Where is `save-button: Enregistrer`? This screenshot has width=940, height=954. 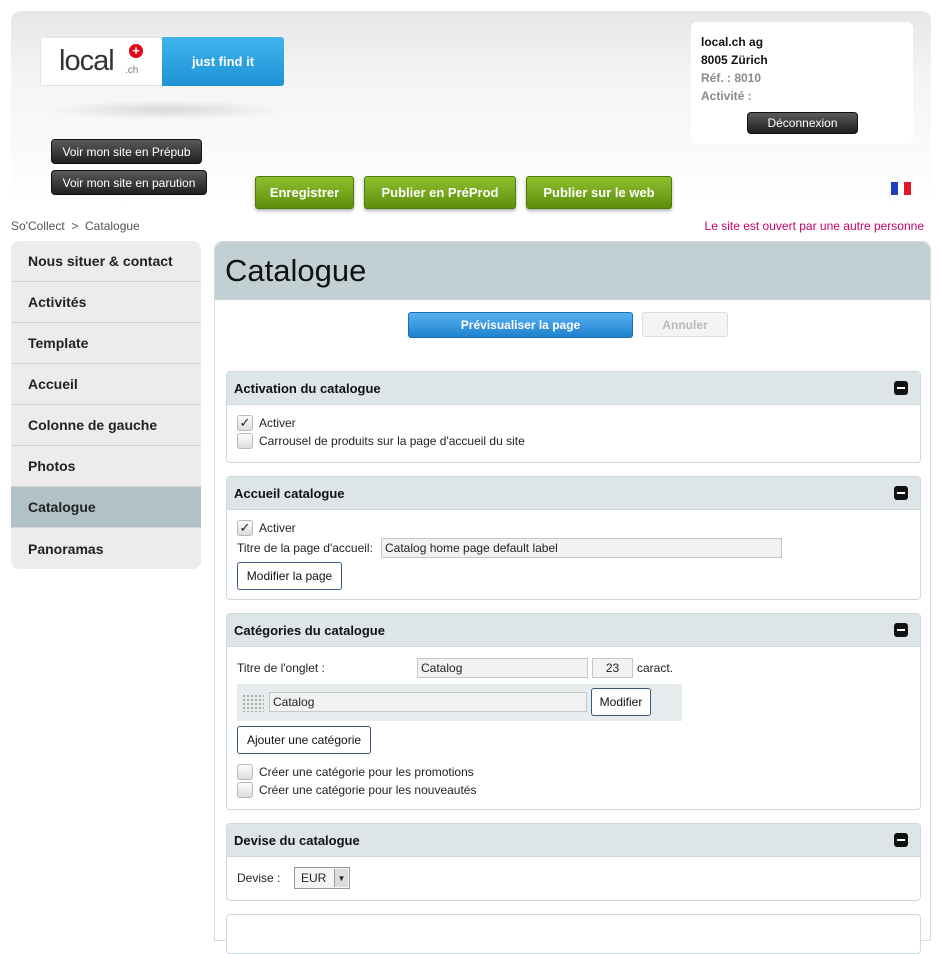
save-button: Enregistrer is located at coordinates (304, 192).